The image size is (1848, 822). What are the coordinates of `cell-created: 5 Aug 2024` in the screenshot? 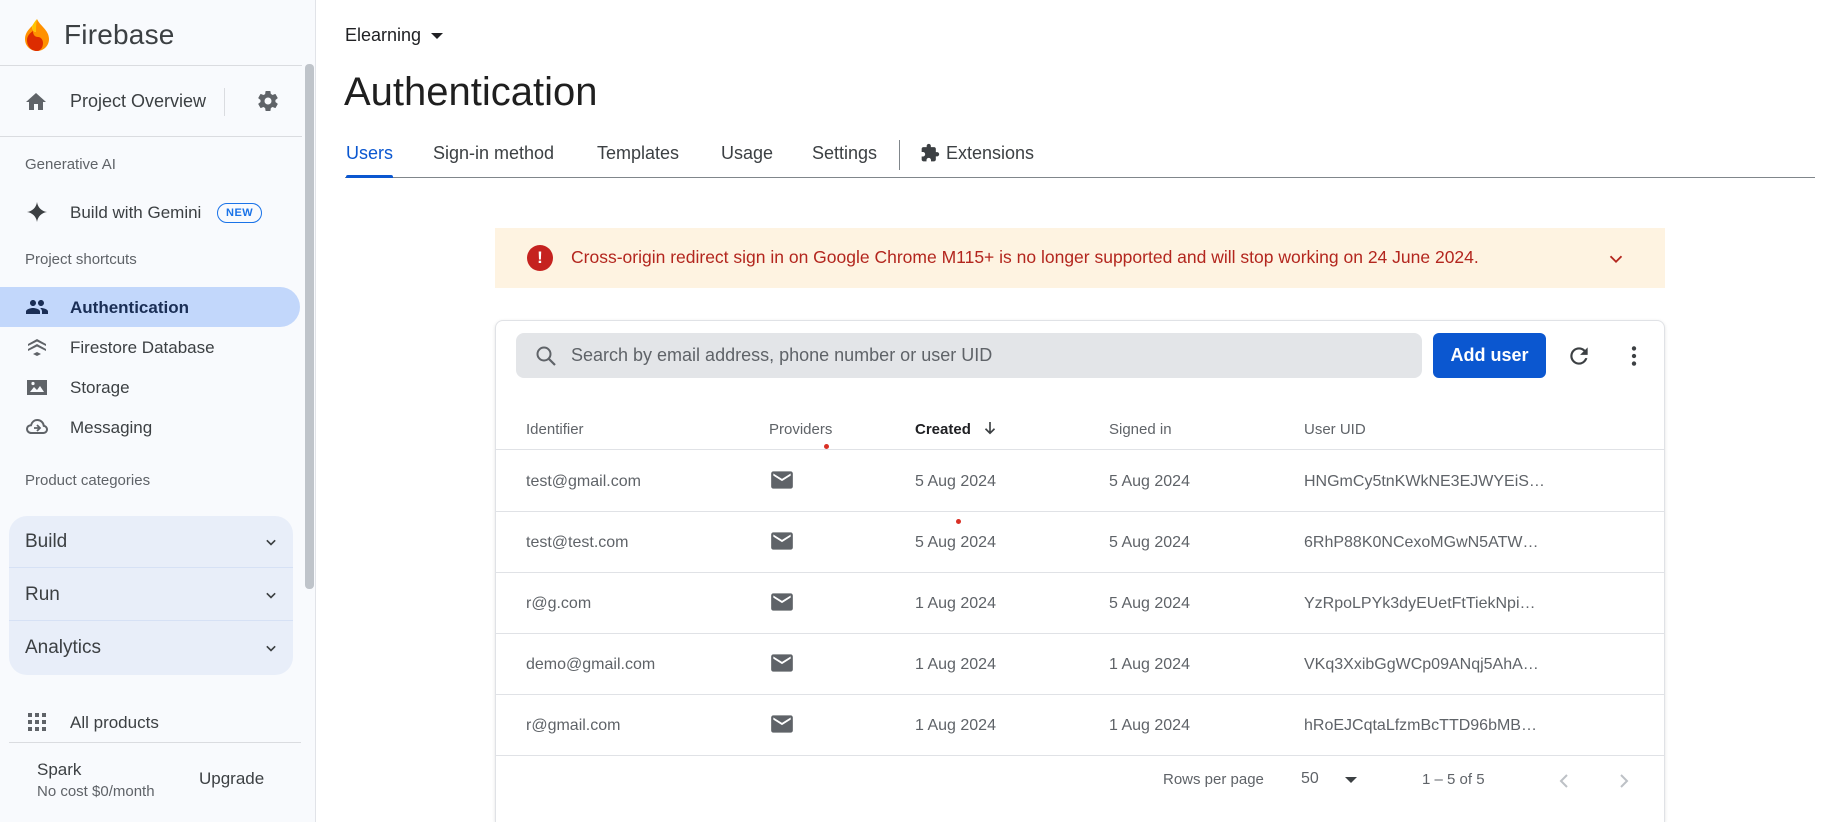 It's located at (955, 481).